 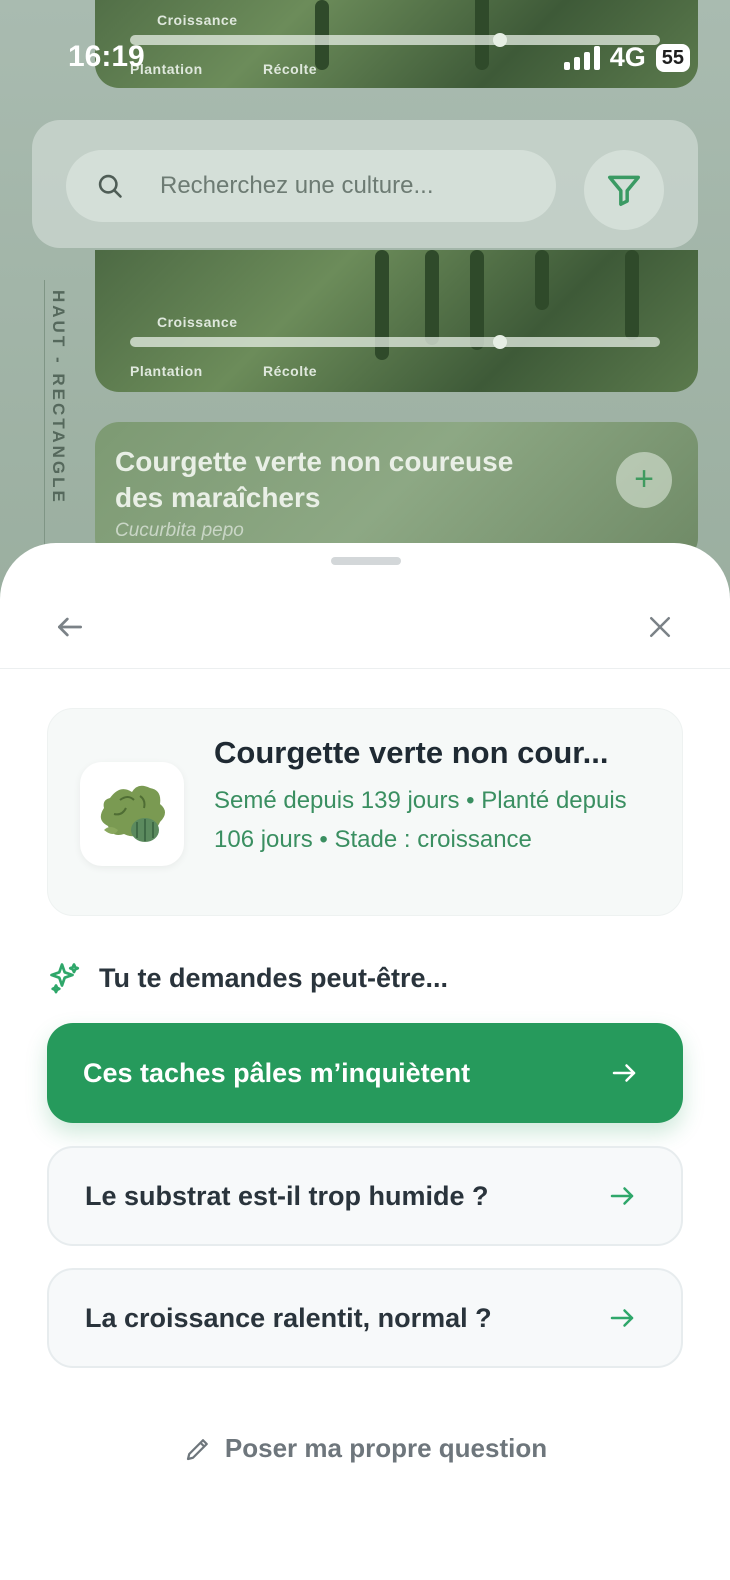 I want to click on signal-icon, so click(x=581, y=57).